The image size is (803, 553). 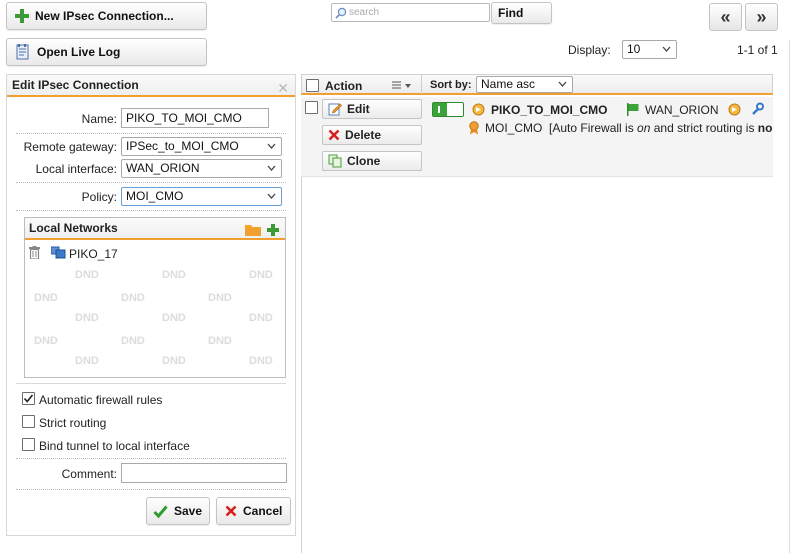 I want to click on policy-select: MOI_CMO, so click(x=201, y=196).